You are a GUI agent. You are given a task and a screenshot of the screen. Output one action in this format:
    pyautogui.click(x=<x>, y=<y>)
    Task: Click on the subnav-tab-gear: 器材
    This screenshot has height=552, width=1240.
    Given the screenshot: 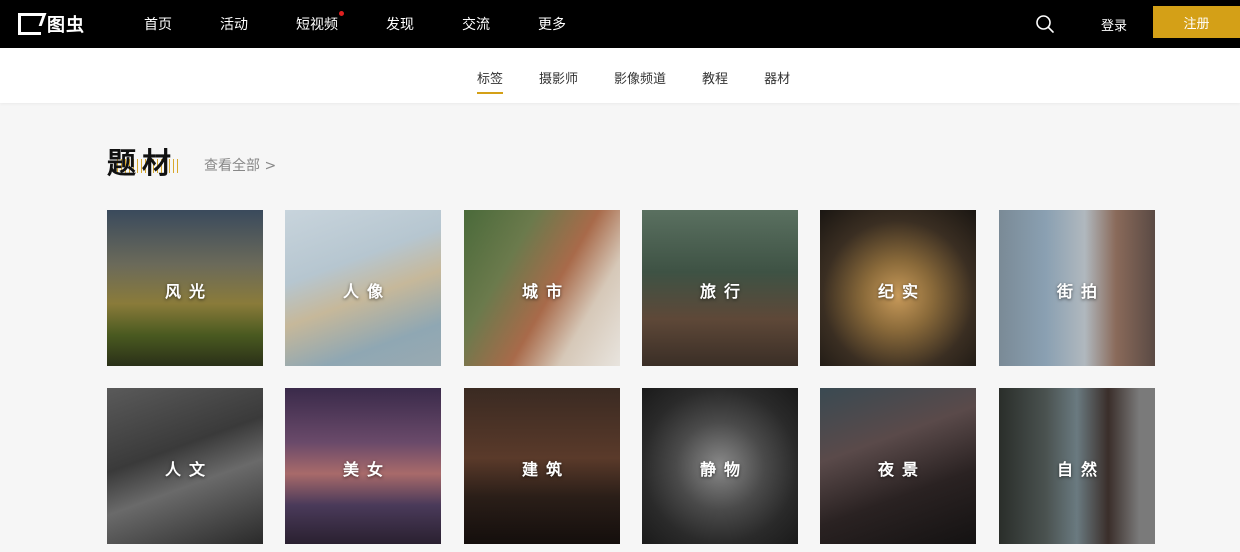 What is the action you would take?
    pyautogui.click(x=777, y=77)
    